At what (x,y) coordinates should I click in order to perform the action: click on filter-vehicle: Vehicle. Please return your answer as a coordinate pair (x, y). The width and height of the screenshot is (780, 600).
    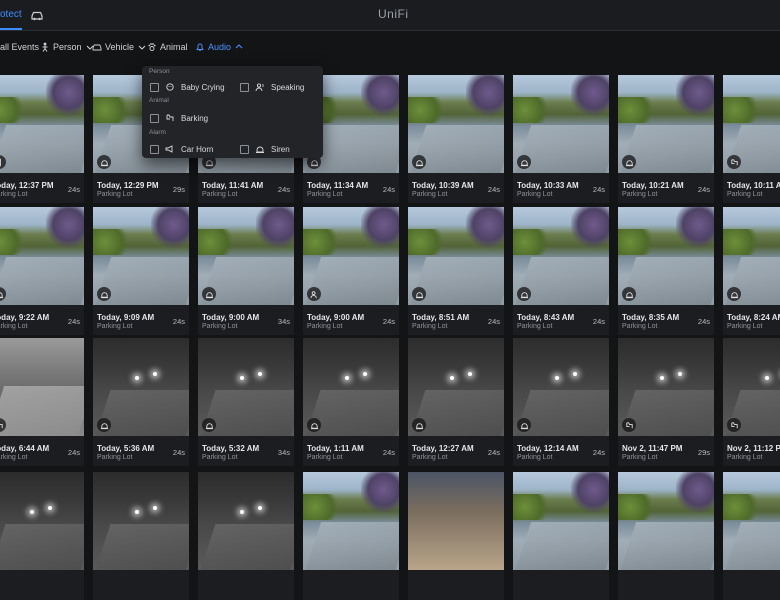
    Looking at the image, I should click on (119, 47).